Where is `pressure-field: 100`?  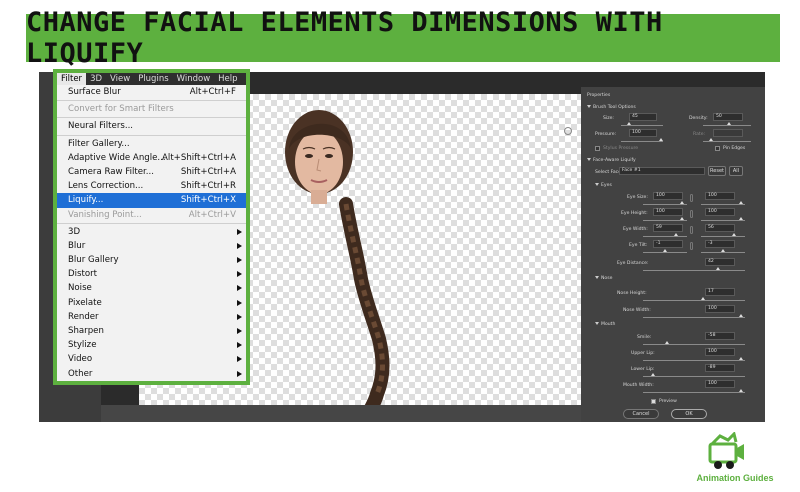
pressure-field: 100 is located at coordinates (643, 133).